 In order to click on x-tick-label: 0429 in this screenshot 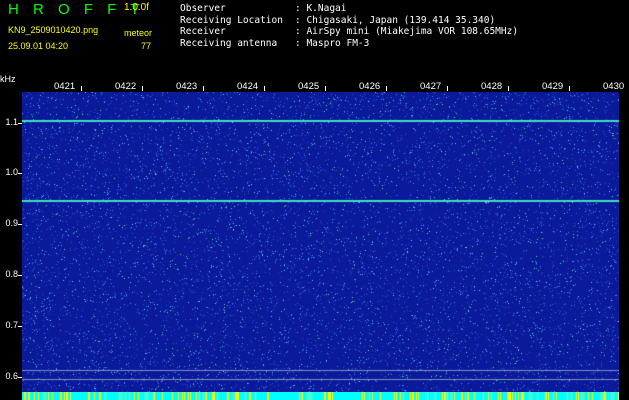, I will do `click(553, 86)`.